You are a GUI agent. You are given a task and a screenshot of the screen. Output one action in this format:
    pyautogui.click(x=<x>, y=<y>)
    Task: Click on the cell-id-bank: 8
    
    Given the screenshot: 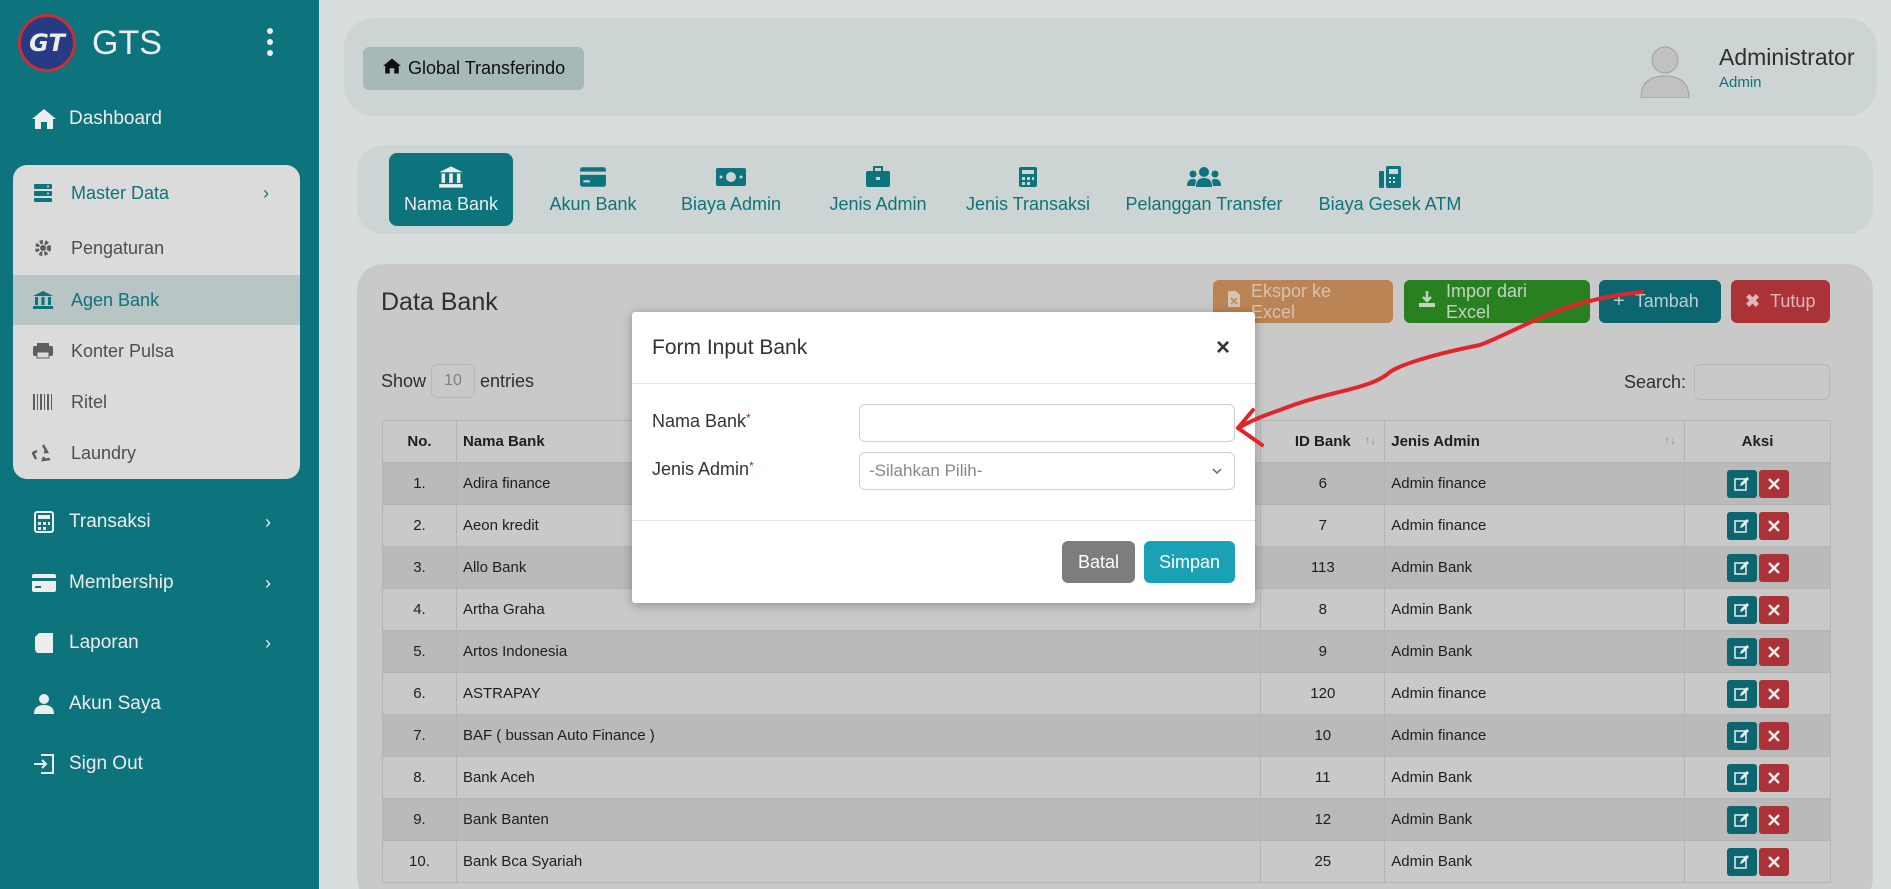 What is the action you would take?
    pyautogui.click(x=1323, y=609)
    